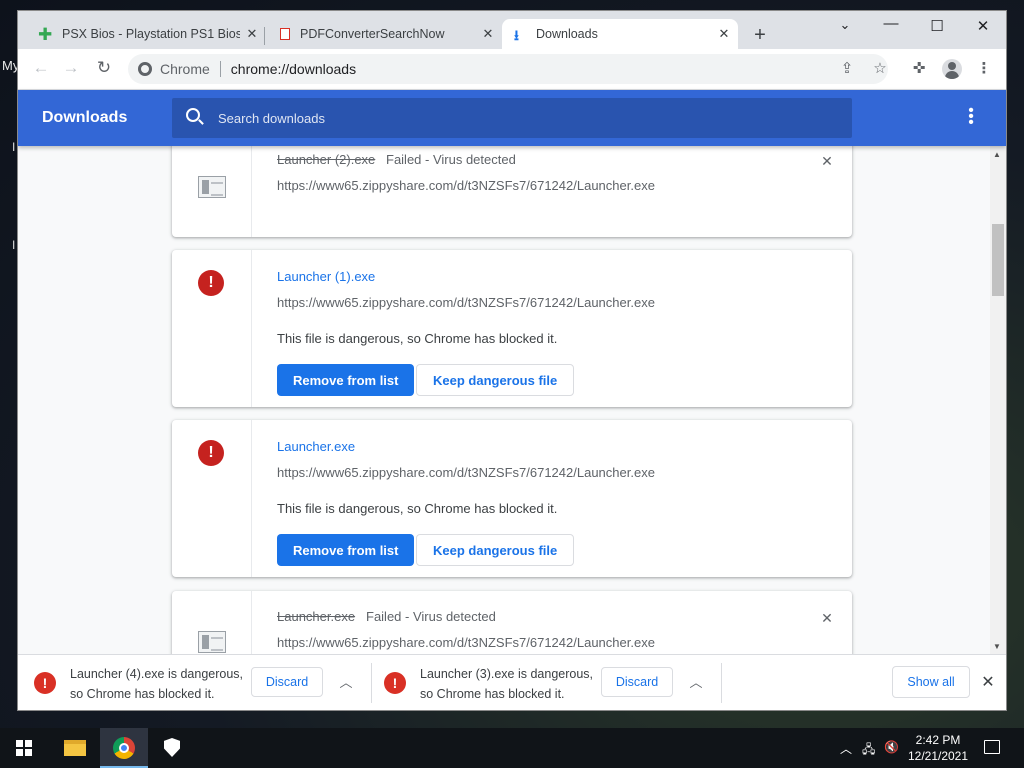 This screenshot has width=1024, height=768. What do you see at coordinates (142, 694) in the screenshot?
I see `shelf-message-line: so Chrome has blocked it.` at bounding box center [142, 694].